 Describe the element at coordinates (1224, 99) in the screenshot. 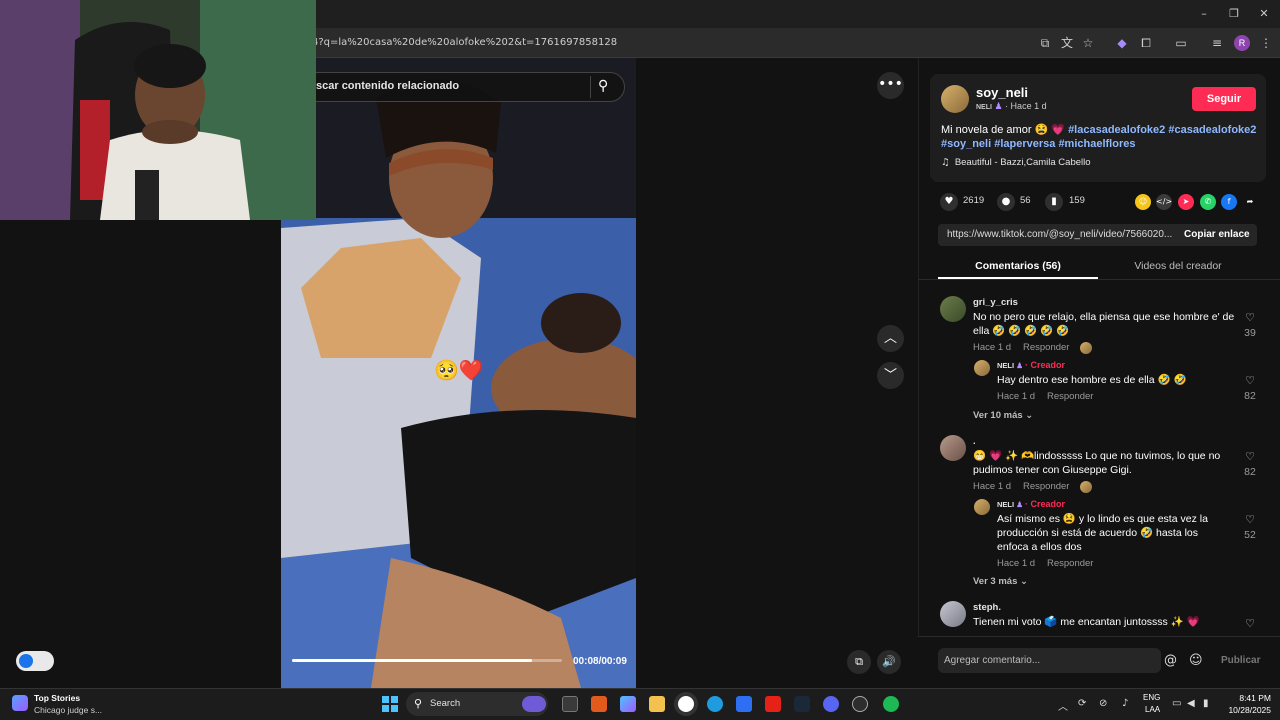

I see `follow-button: Seguir` at that location.